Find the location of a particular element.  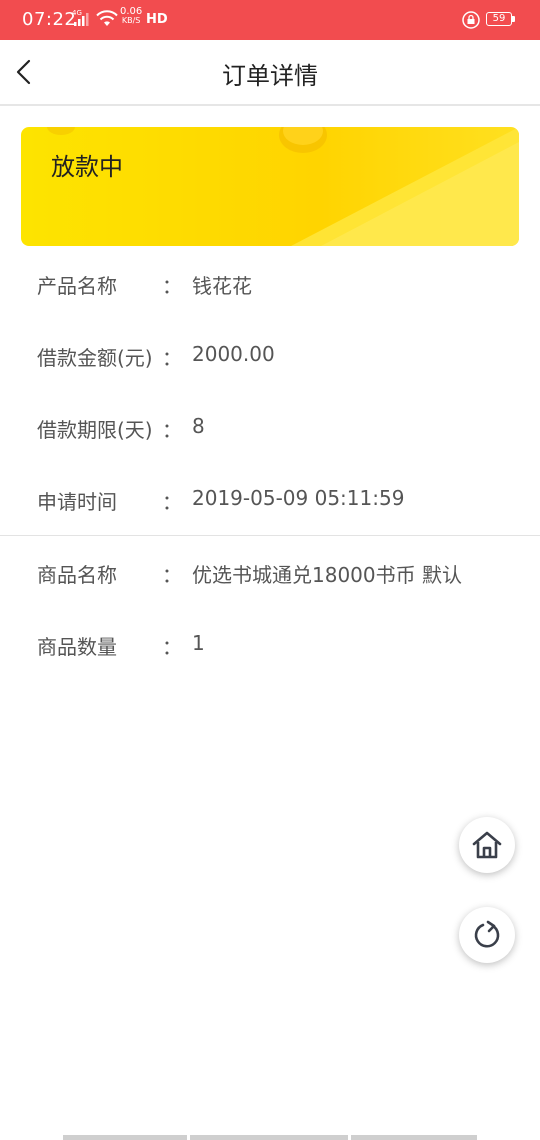

network-speed: 0.06 KB/S is located at coordinates (131, 16).